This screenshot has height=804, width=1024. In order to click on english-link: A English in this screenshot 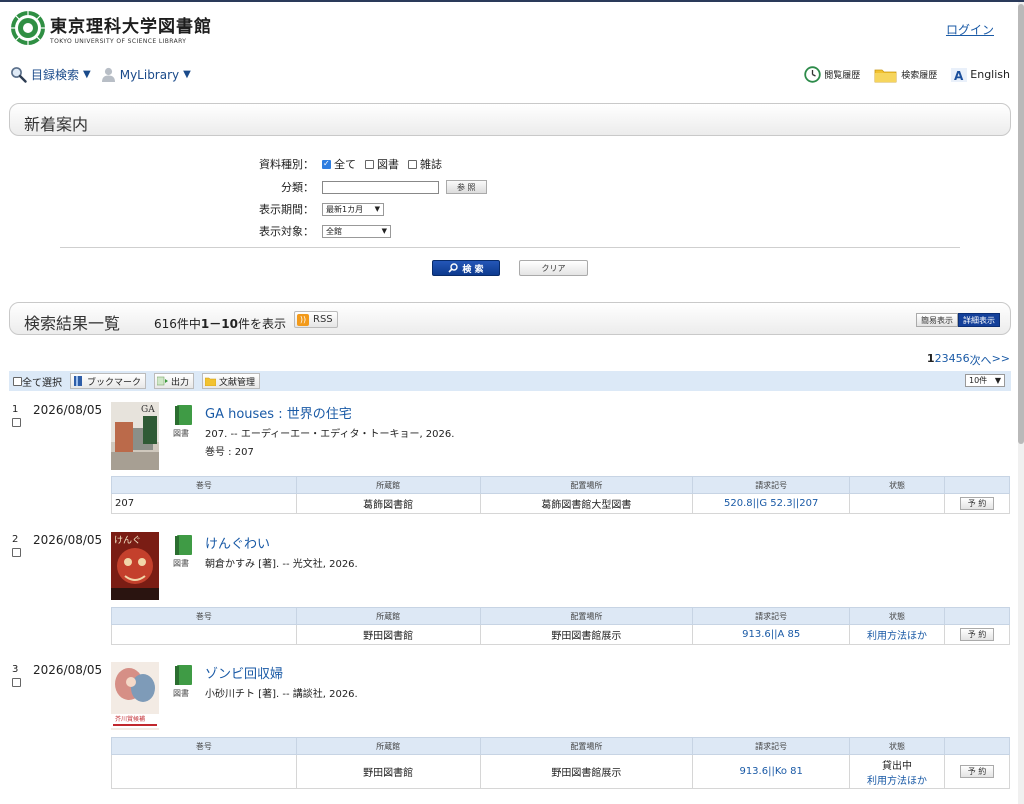, I will do `click(980, 74)`.